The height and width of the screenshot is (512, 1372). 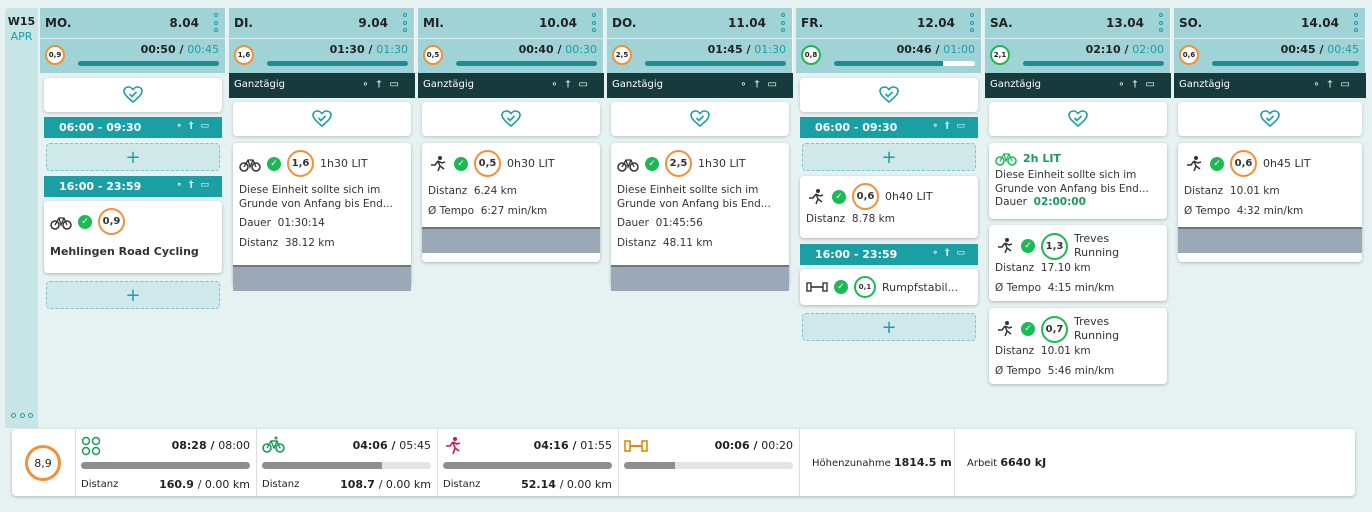 What do you see at coordinates (179, 49) in the screenshot?
I see `day-time: 00:50 / 00:45` at bounding box center [179, 49].